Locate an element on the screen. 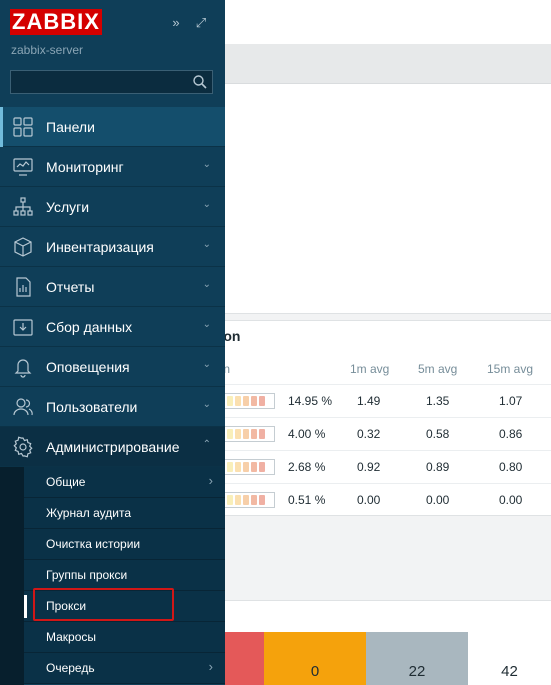 Image resolution: width=551 pixels, height=685 pixels. severity-bar-info: 22 is located at coordinates (417, 658).